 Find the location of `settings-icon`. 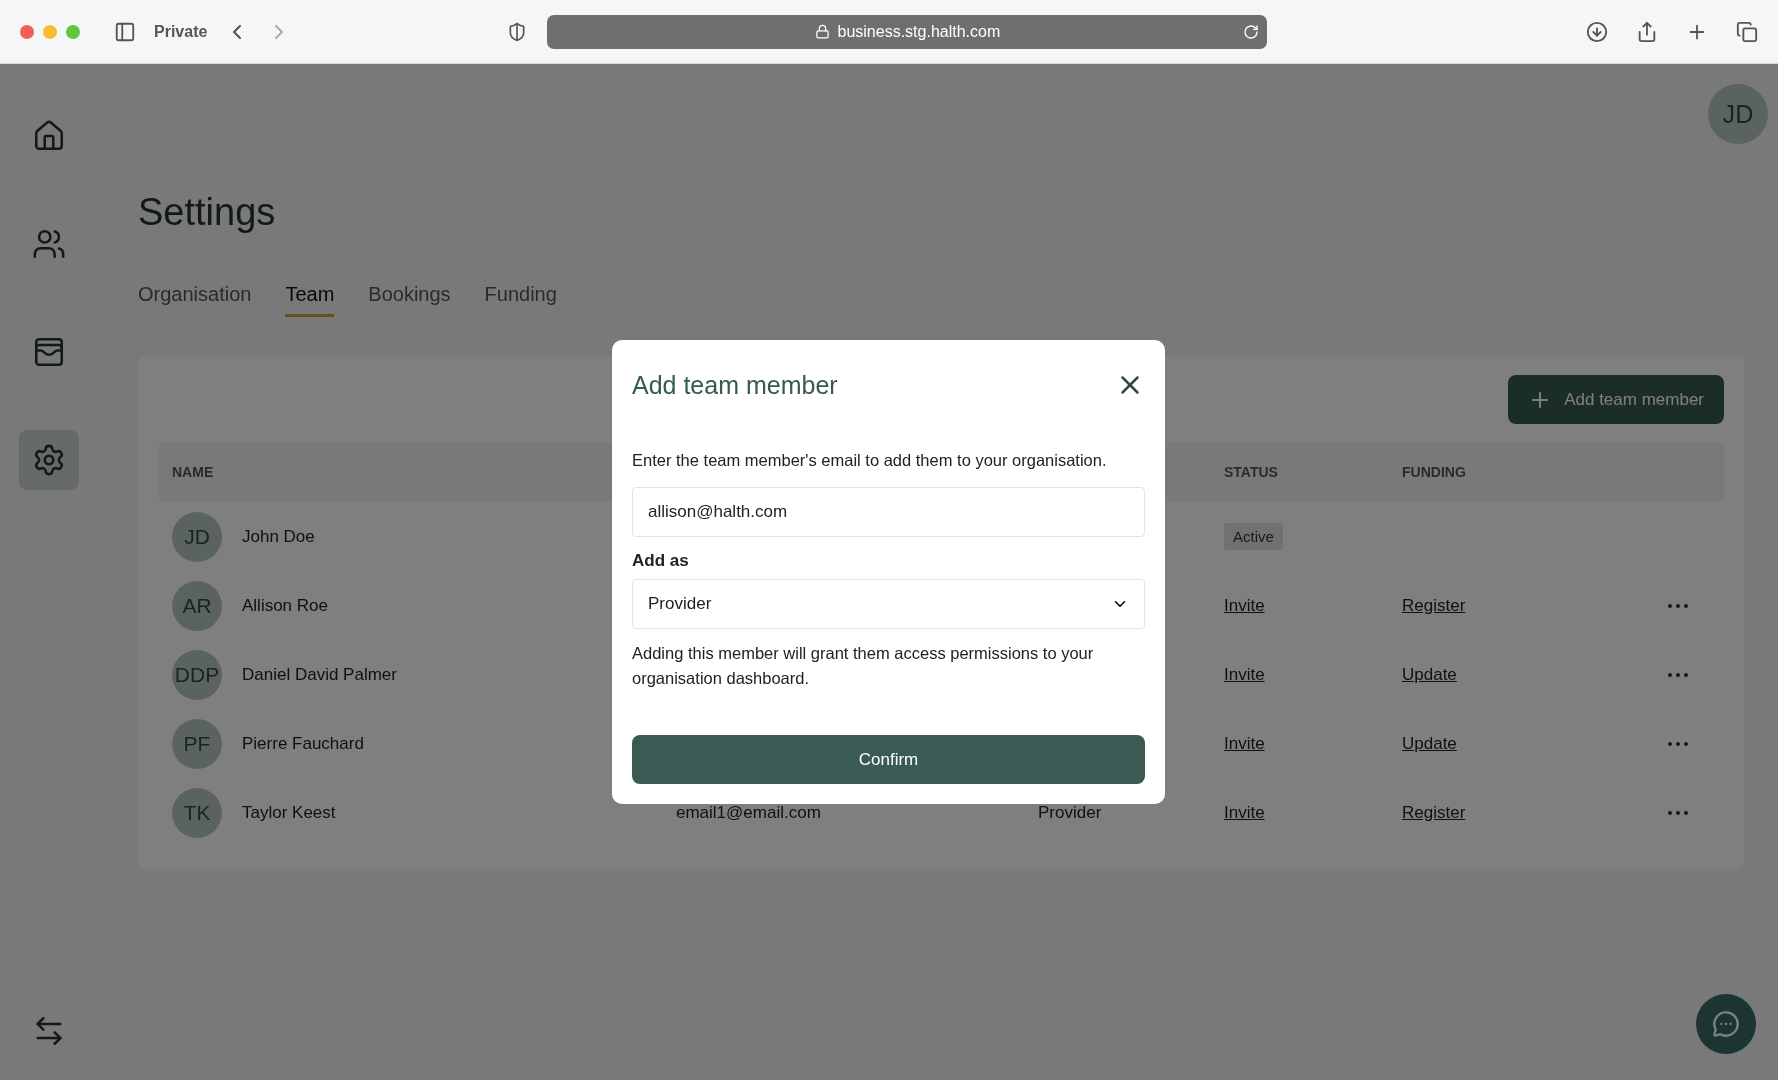

settings-icon is located at coordinates (49, 460).